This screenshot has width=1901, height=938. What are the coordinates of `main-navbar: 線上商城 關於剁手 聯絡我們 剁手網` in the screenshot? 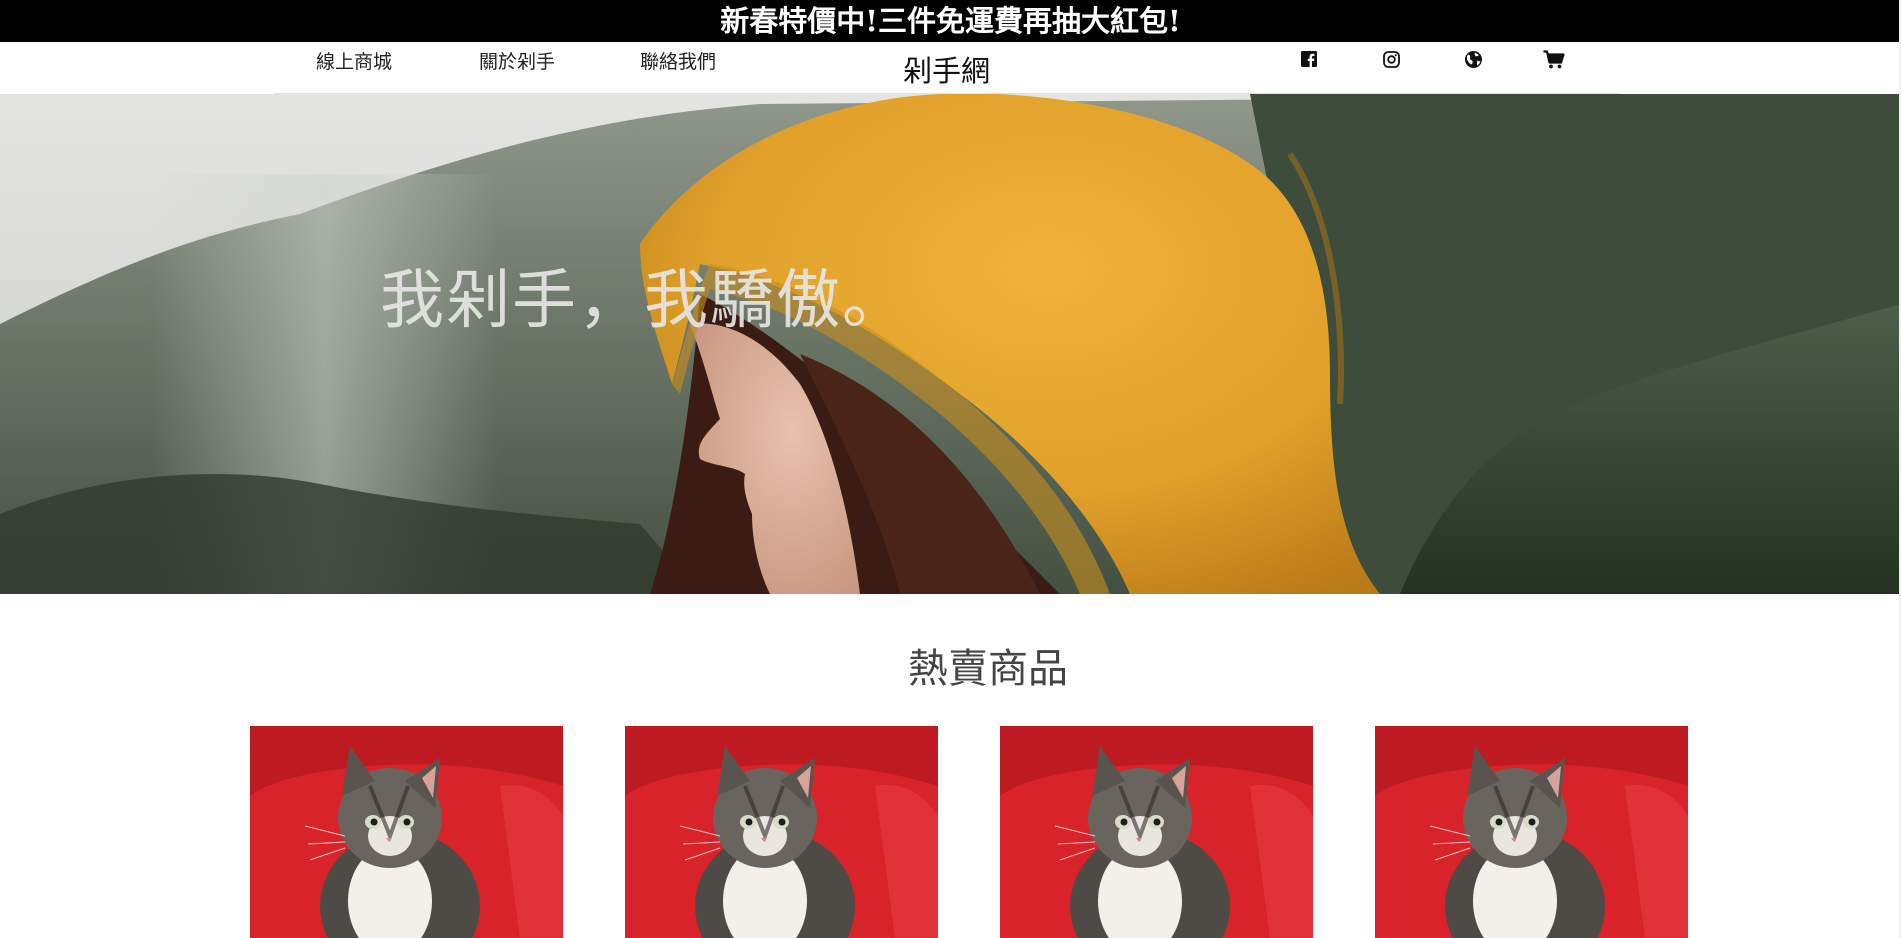 It's located at (950, 68).